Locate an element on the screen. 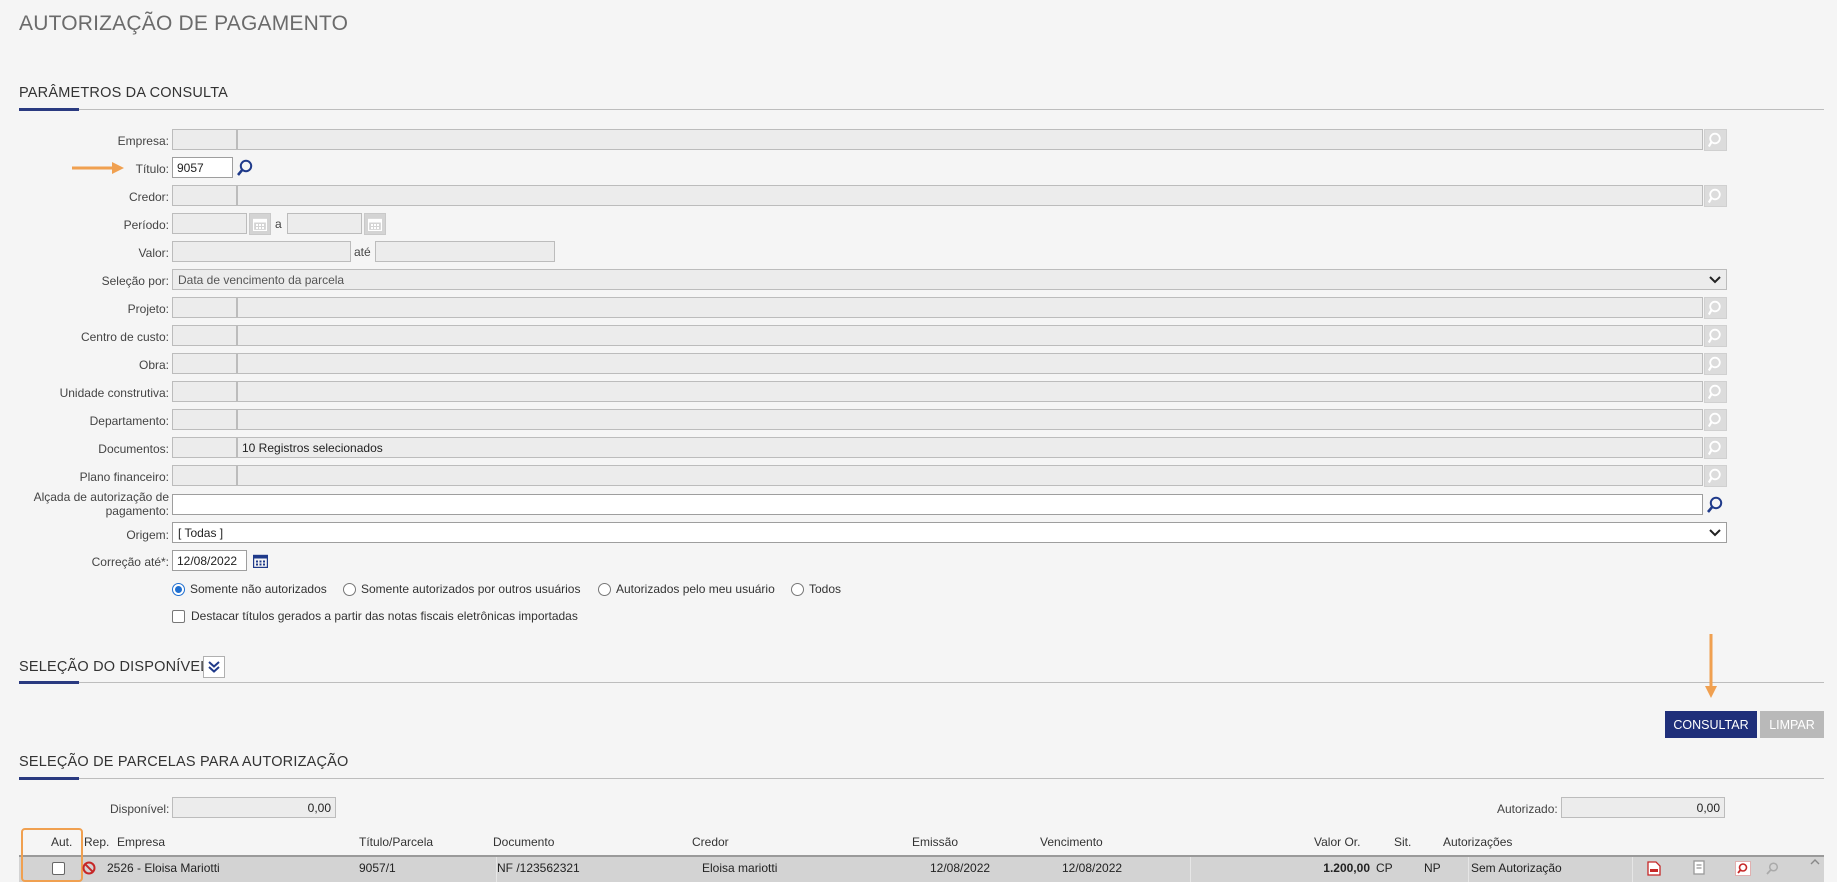 The height and width of the screenshot is (882, 1837). scroll-up-icon is located at coordinates (1815, 862).